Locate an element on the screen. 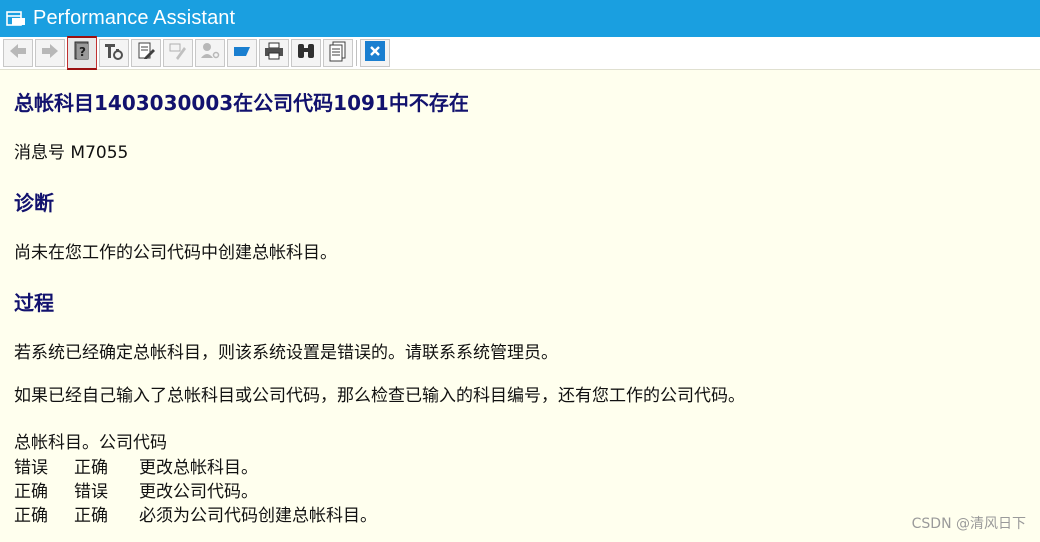 The width and height of the screenshot is (1040, 542). close-icon is located at coordinates (375, 53).